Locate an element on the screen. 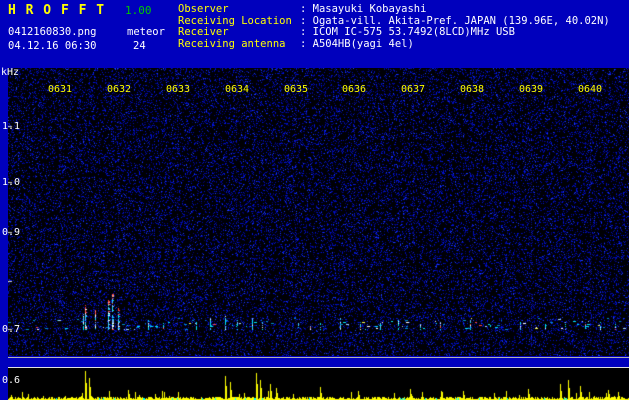 This screenshot has height=400, width=629. info-value: : A504HB(yagi 4el) is located at coordinates (357, 43).